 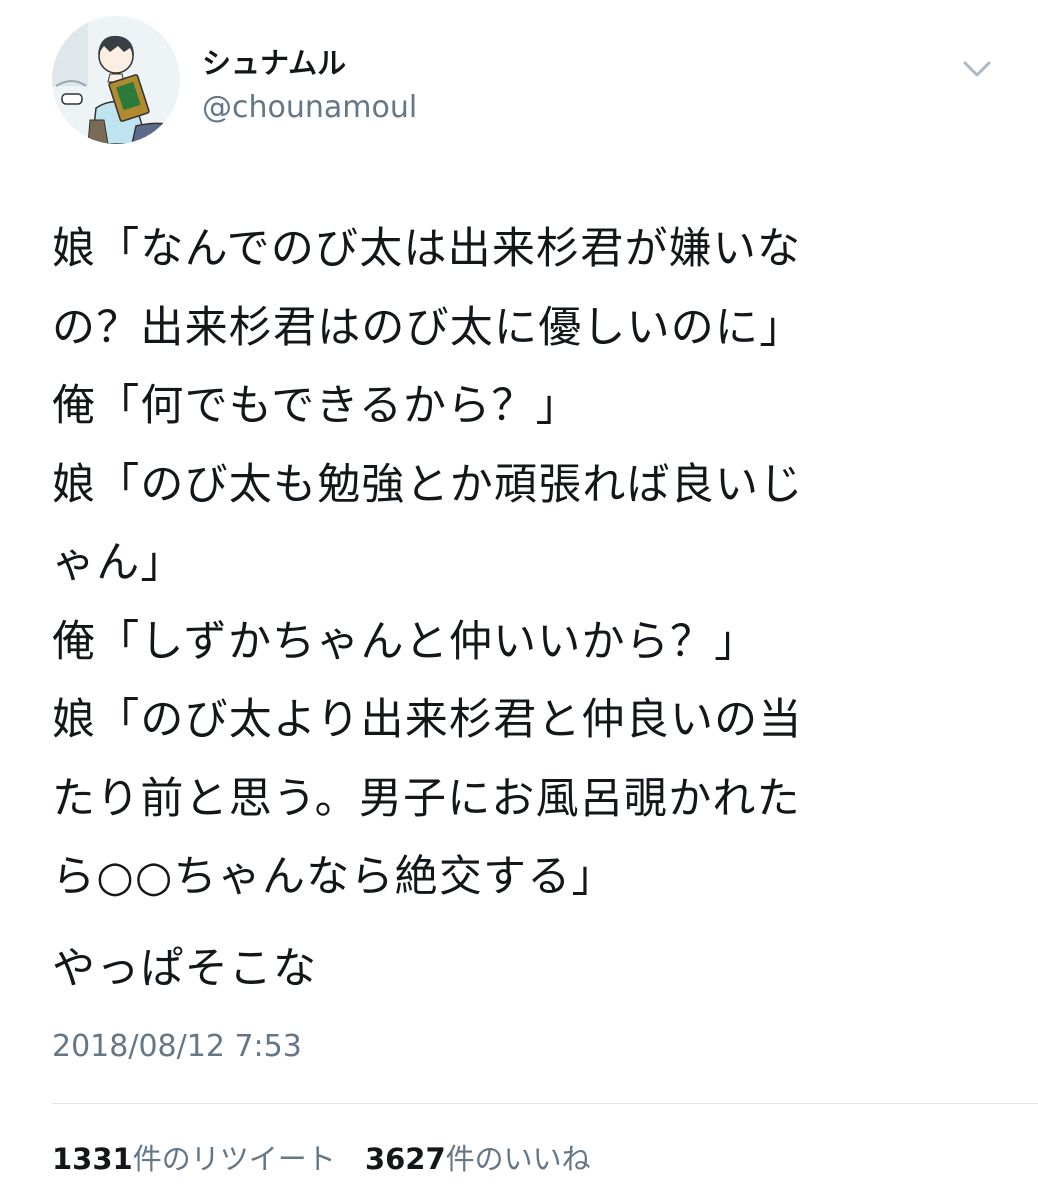 I want to click on like-count: 3627件のいいね, so click(x=478, y=1157).